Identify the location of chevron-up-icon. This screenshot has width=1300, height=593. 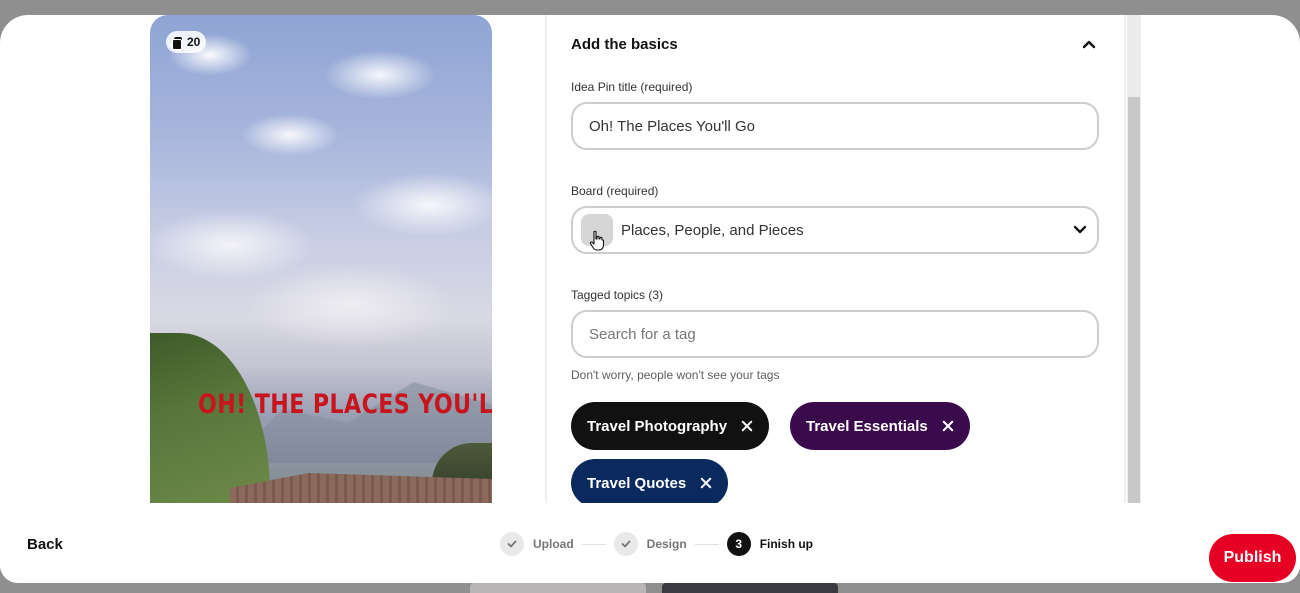
(1089, 44).